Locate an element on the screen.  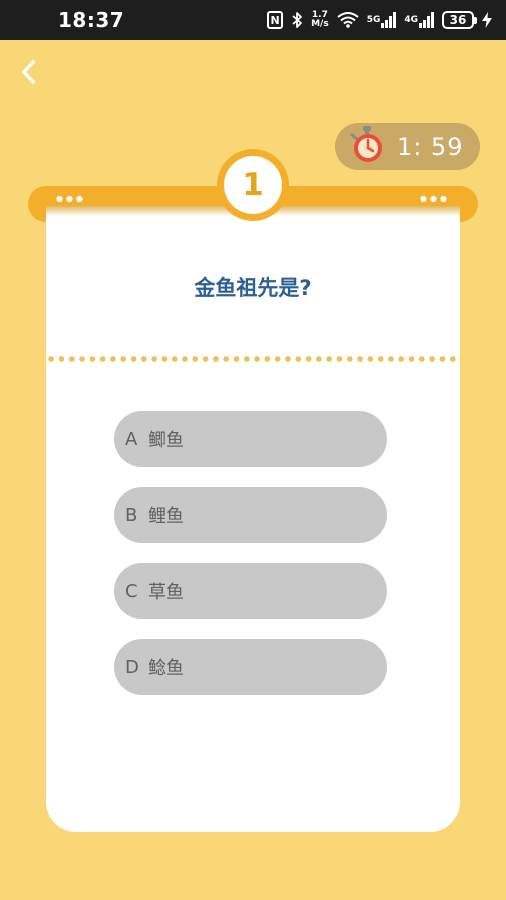
status-bar: 18:37 N 1.7 M/s 5G 4G 36 is located at coordinates (253, 20).